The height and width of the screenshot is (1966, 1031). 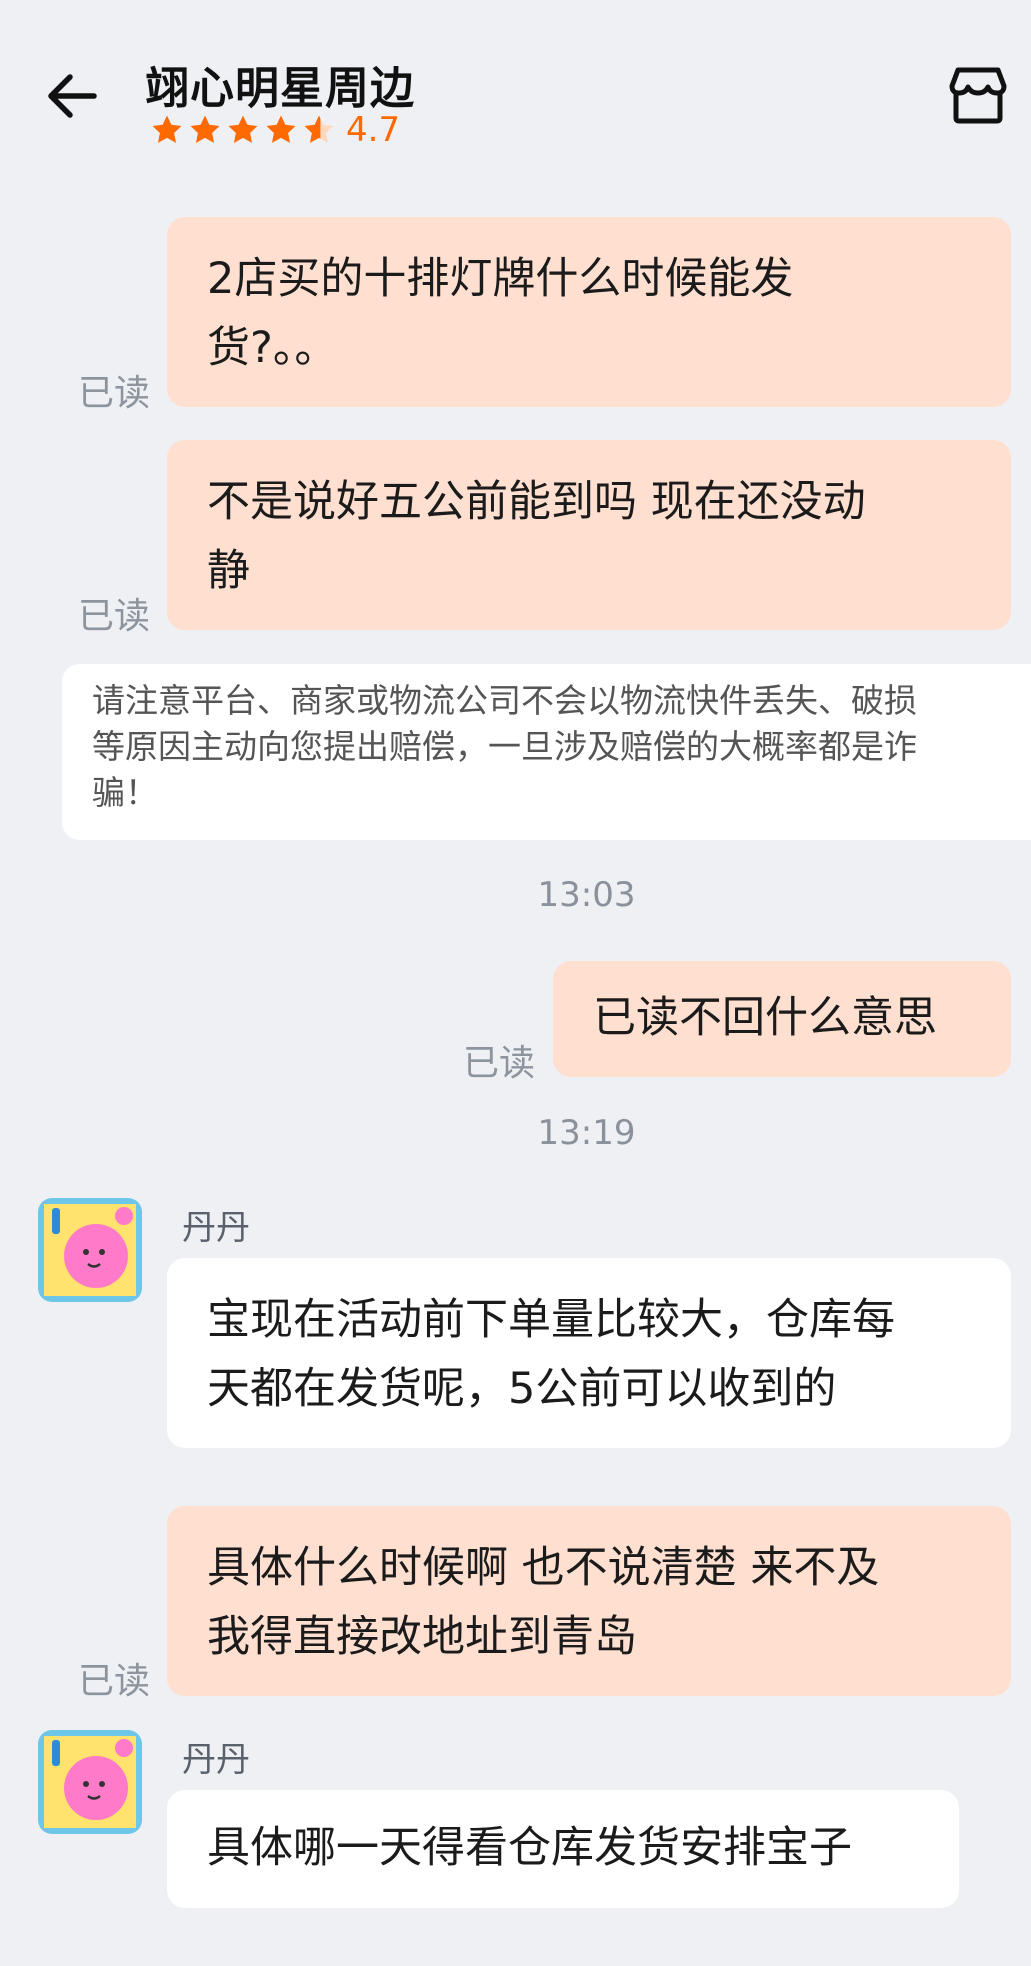 I want to click on message-text: 不是说好五公前能到吗 现在还没动 静, so click(x=536, y=536).